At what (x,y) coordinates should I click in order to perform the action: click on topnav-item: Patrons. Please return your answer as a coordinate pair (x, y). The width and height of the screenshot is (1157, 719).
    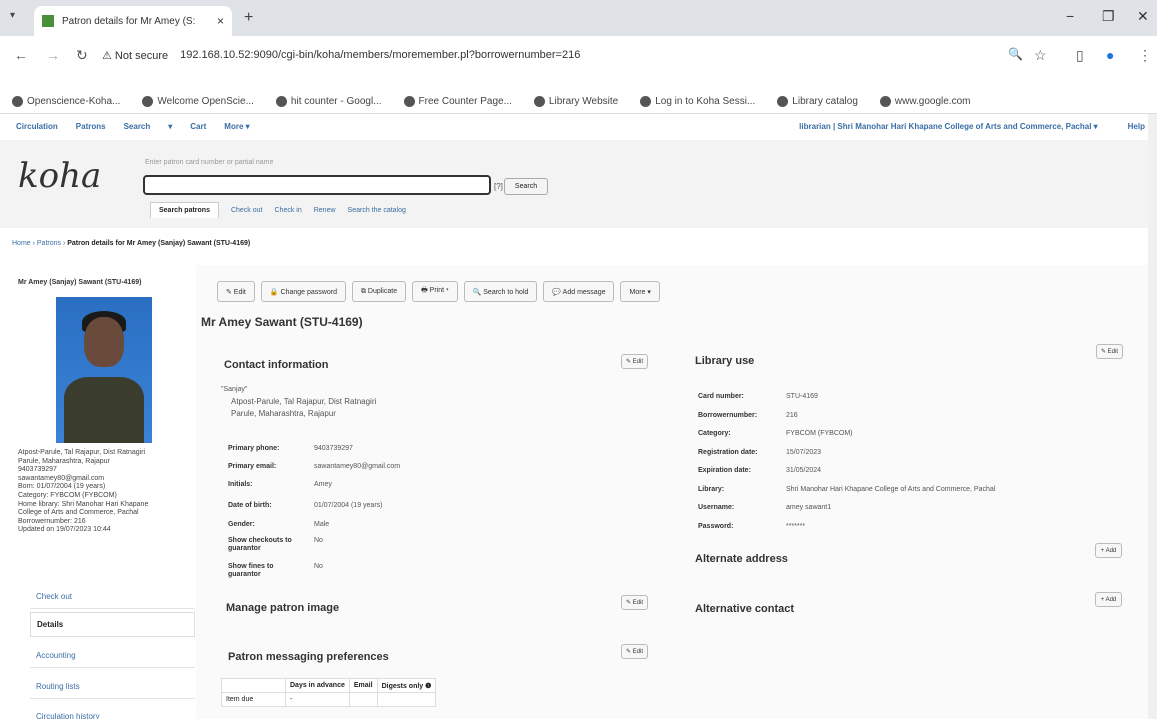
    Looking at the image, I should click on (91, 126).